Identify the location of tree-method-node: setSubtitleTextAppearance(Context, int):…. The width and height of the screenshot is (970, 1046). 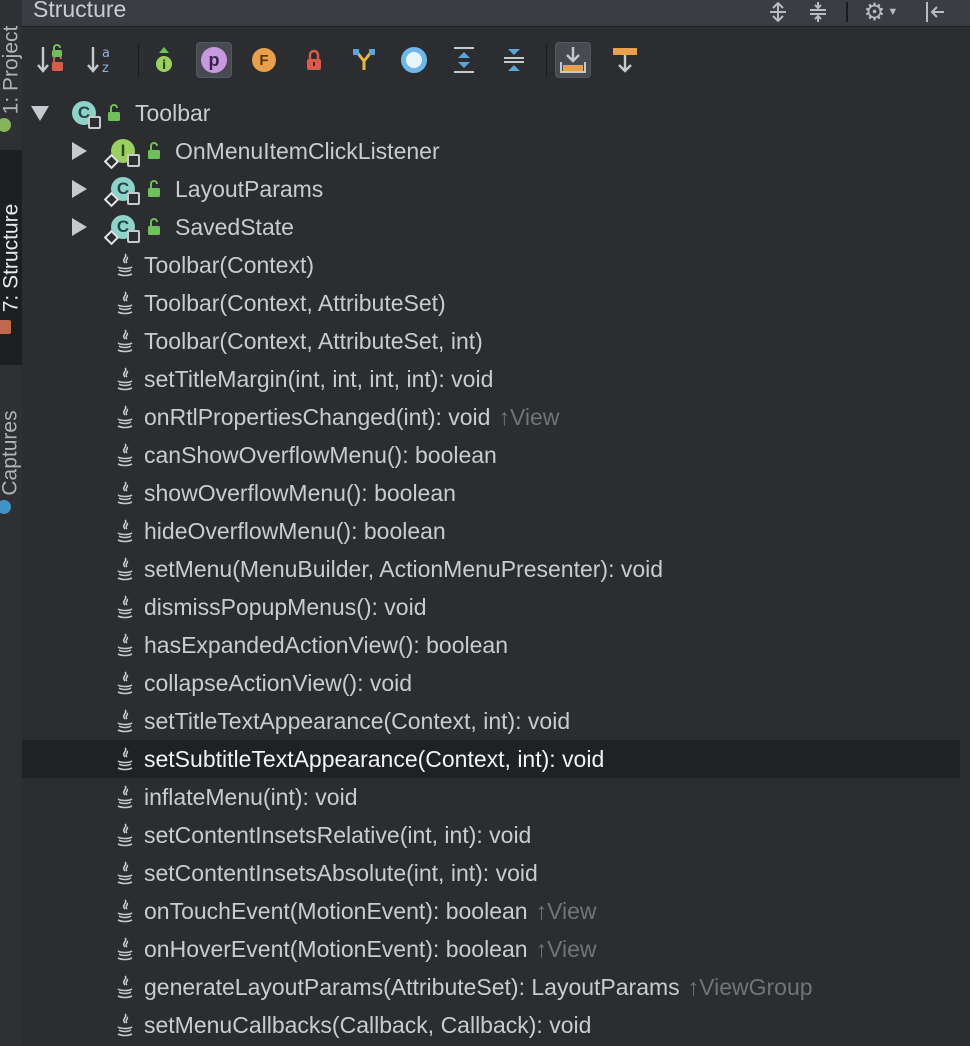
(491, 759).